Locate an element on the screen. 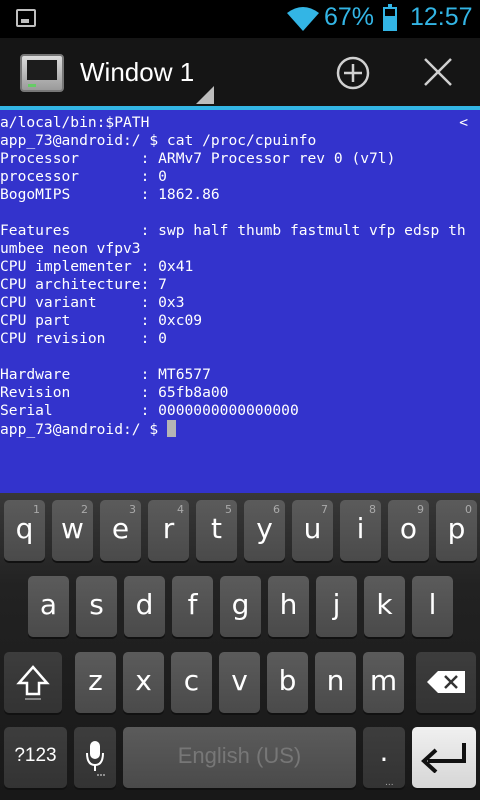 This screenshot has height=800, width=480. key-k: k is located at coordinates (384, 606).